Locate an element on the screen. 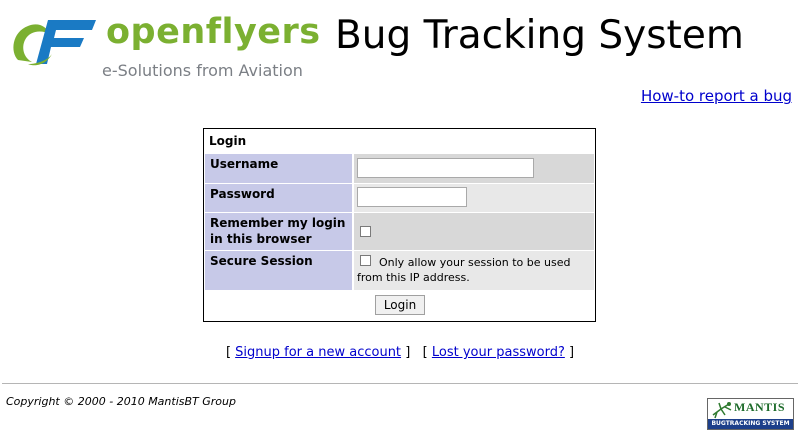  username-input is located at coordinates (445, 168).